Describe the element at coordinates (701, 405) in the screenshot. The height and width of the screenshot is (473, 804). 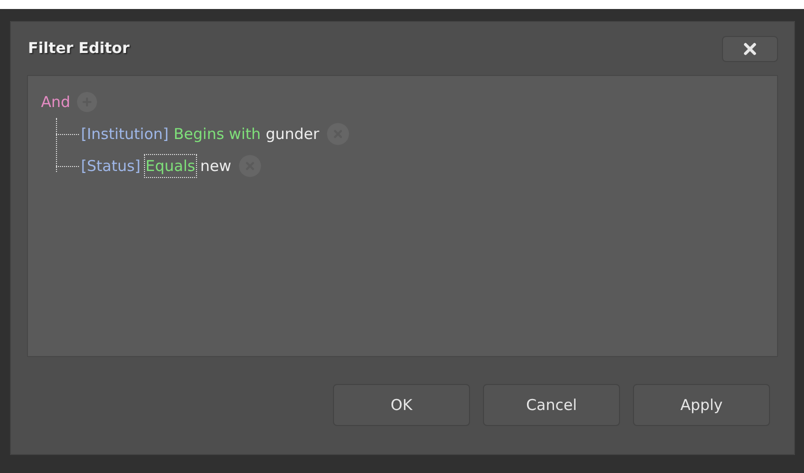
I see `dialog-button: Apply` at that location.